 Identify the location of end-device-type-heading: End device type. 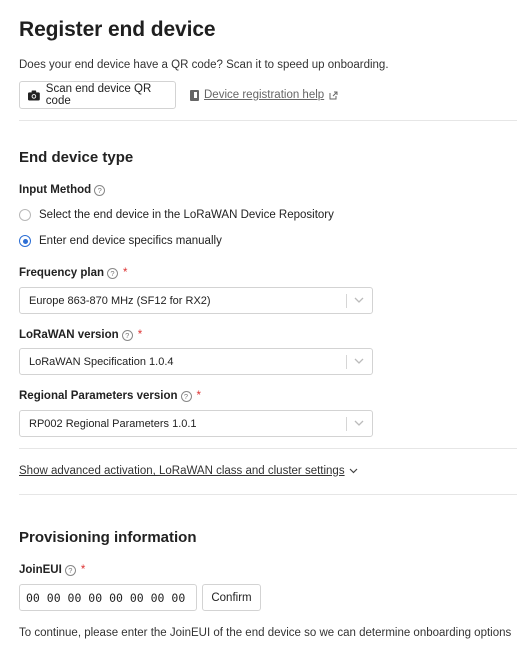
(76, 157).